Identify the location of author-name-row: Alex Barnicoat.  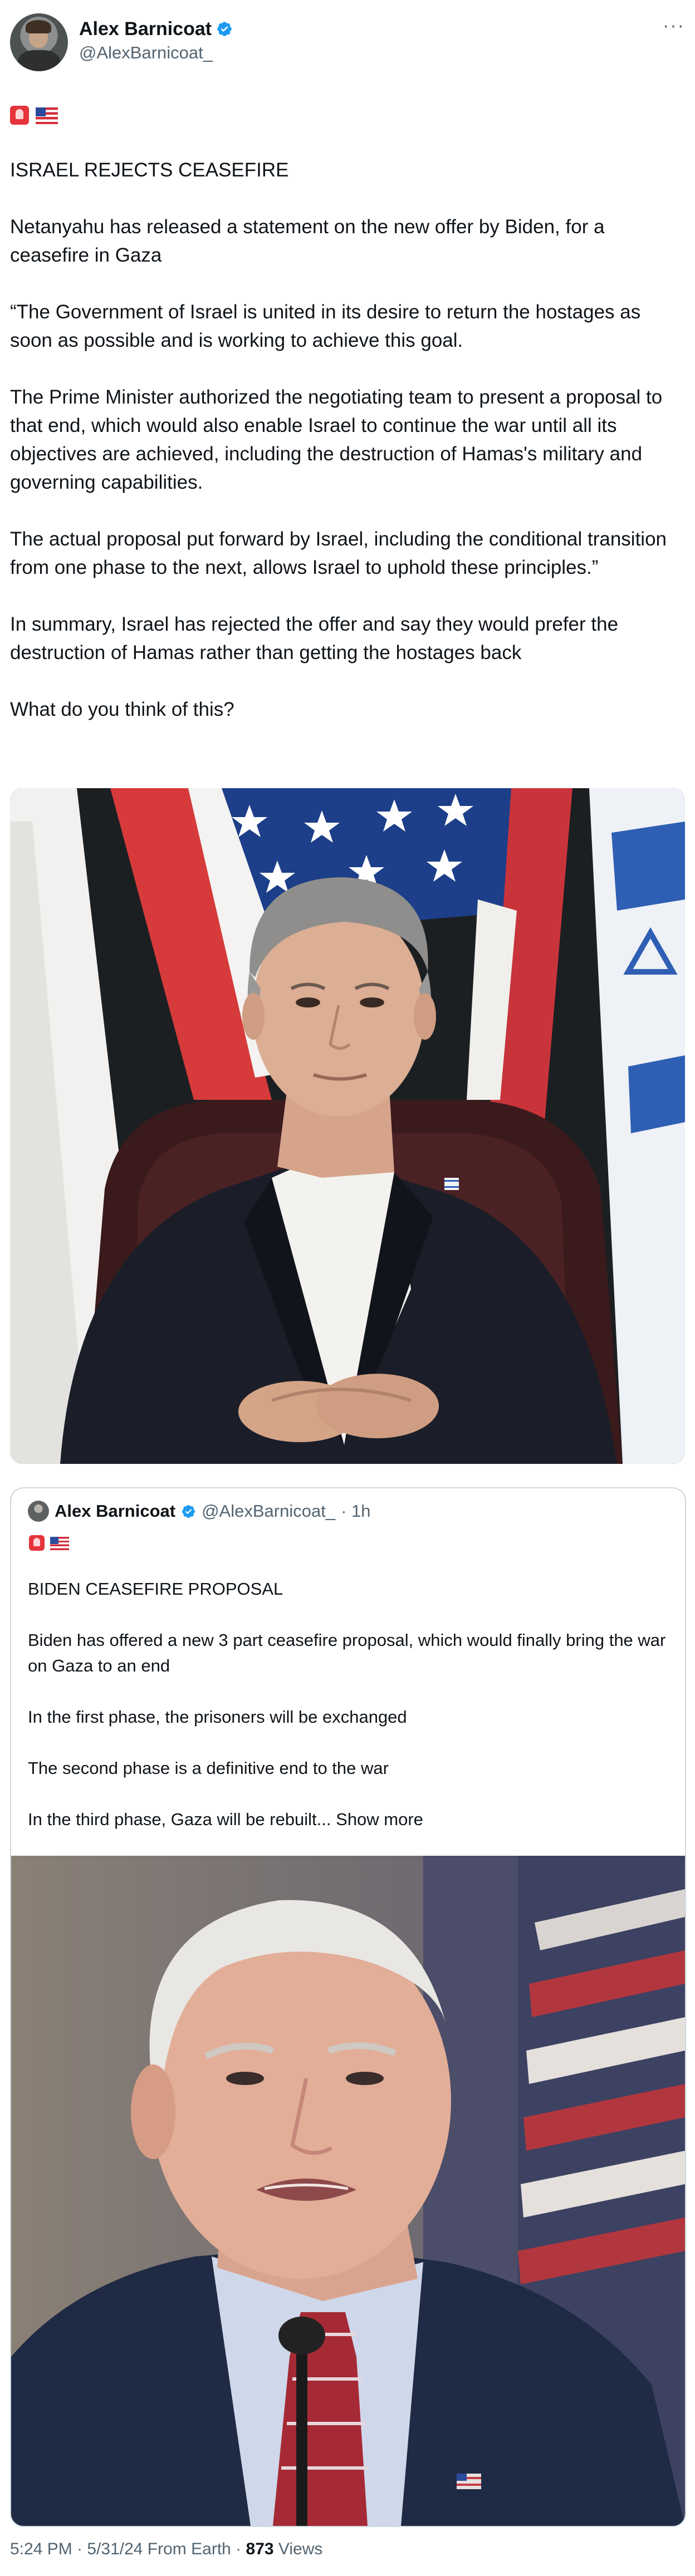
(156, 29).